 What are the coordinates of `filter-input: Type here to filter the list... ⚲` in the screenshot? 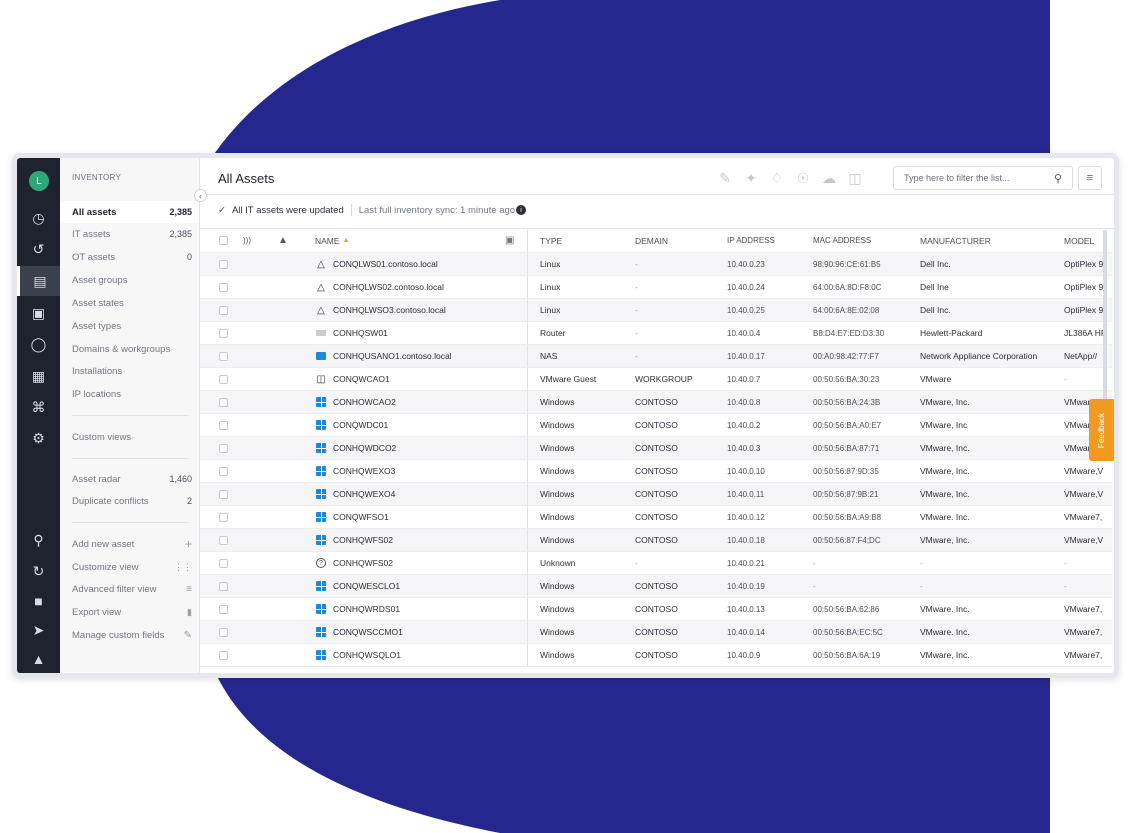 It's located at (983, 178).